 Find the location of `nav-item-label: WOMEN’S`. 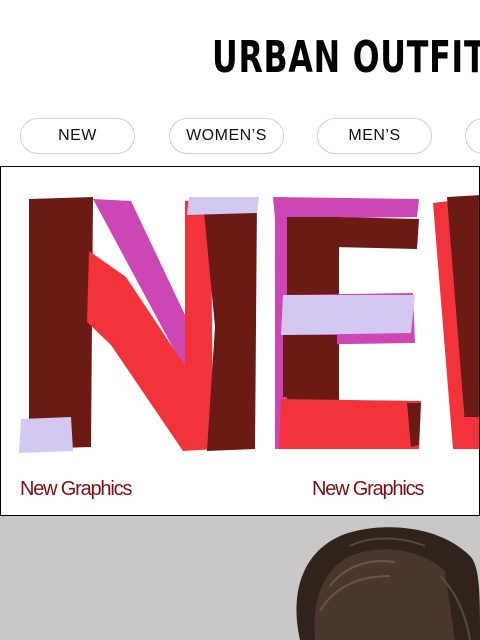

nav-item-label: WOMEN’S is located at coordinates (226, 135).